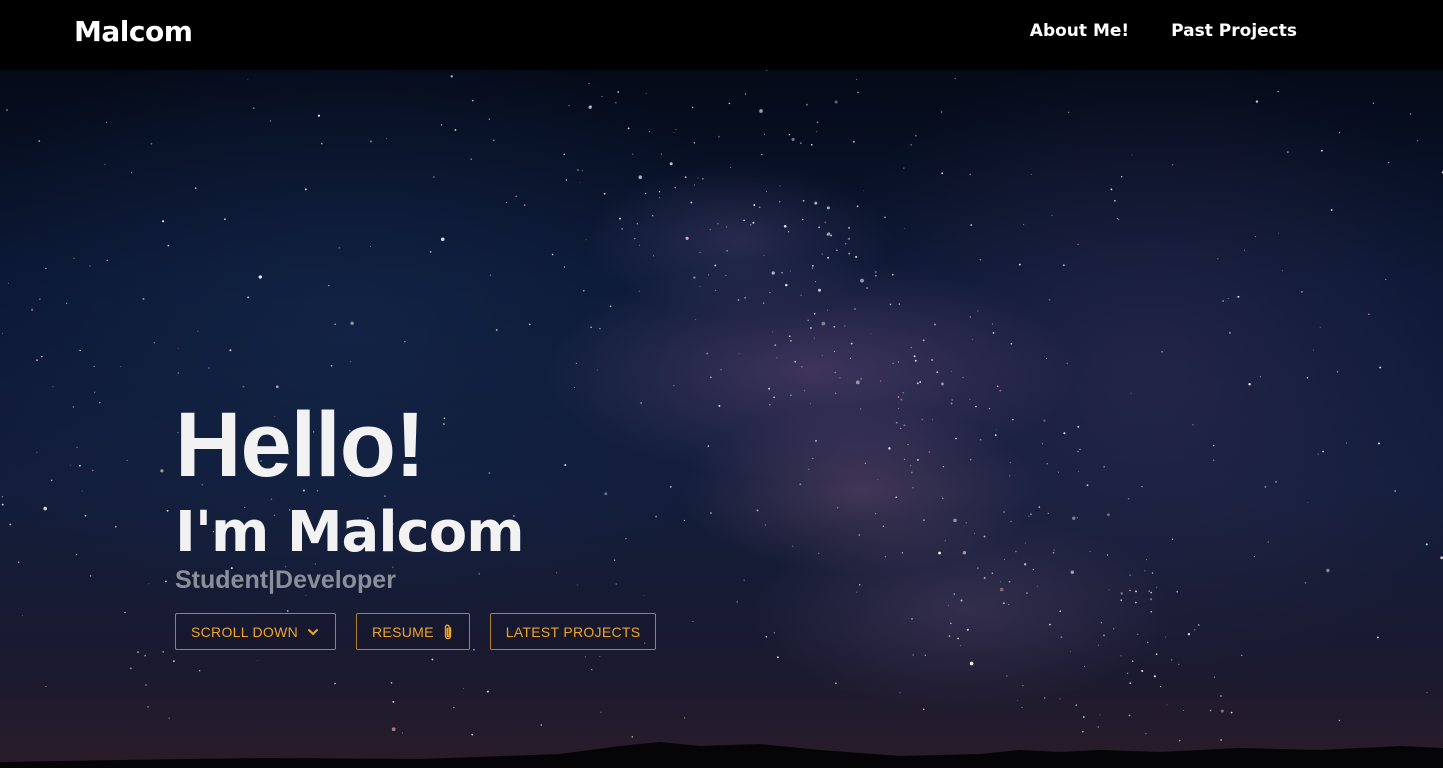  I want to click on hero-greeting: Hello!, so click(300, 445).